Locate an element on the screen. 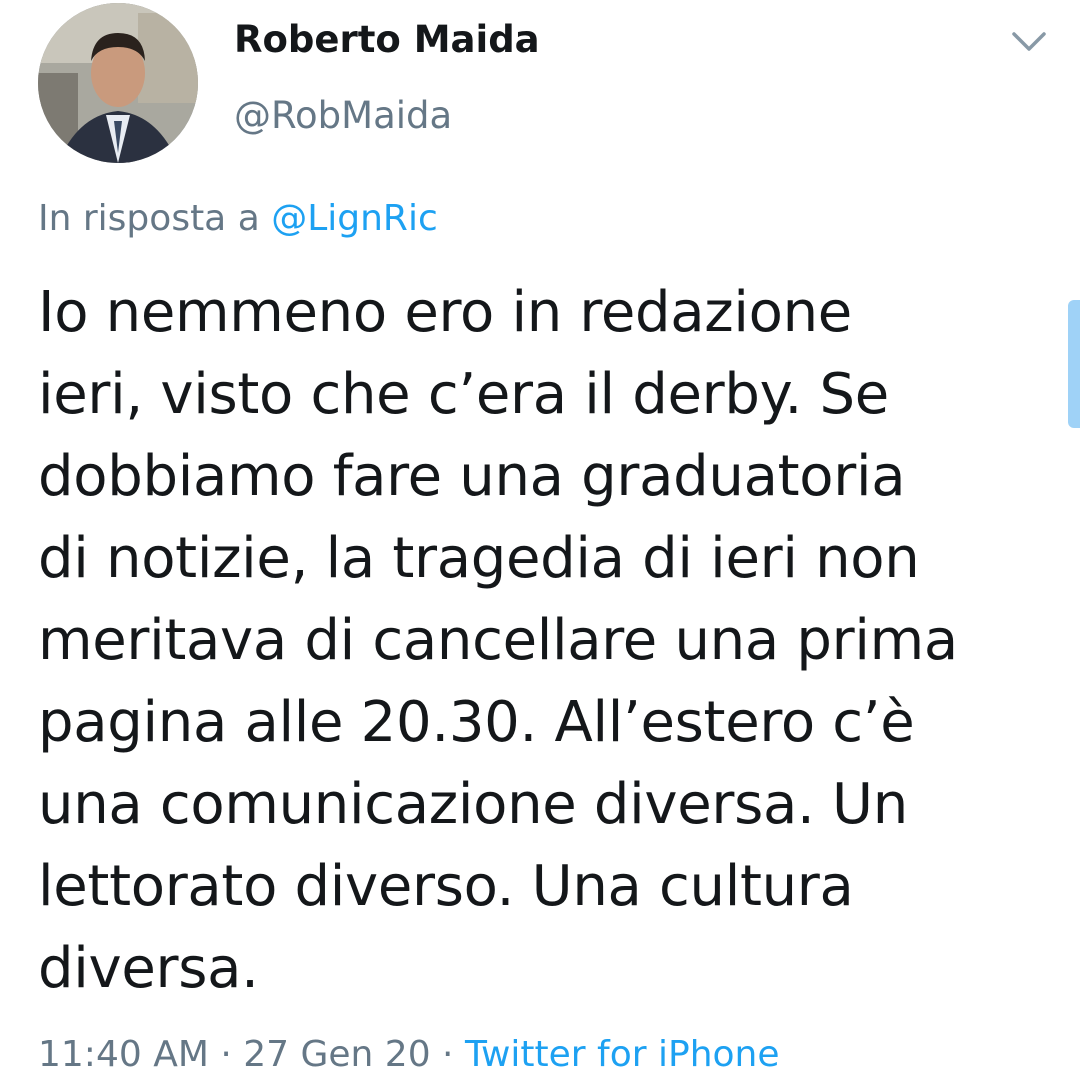 This screenshot has height=1080, width=1080. author-name: Roberto Maida is located at coordinates (387, 39).